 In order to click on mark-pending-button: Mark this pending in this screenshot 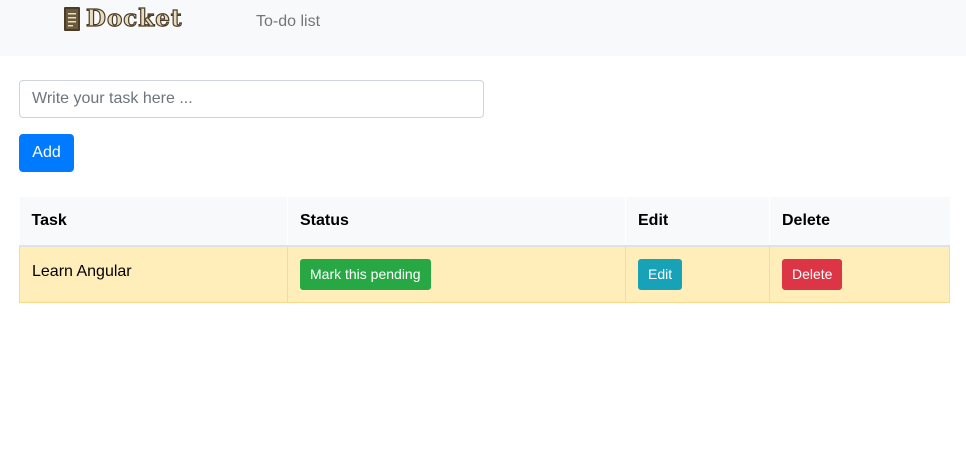, I will do `click(365, 274)`.